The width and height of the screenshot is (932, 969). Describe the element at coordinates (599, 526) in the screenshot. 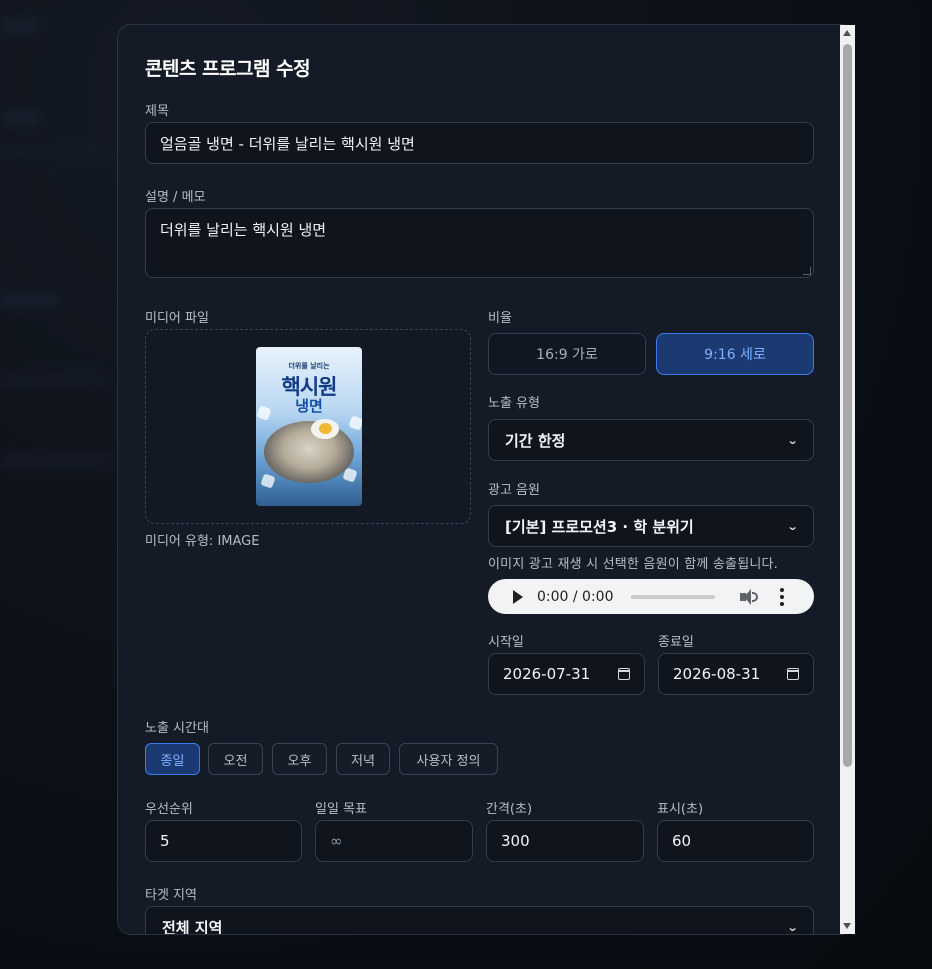

I see `ad-audio-value: [기본] 프로모션3 · 학 분위기` at that location.